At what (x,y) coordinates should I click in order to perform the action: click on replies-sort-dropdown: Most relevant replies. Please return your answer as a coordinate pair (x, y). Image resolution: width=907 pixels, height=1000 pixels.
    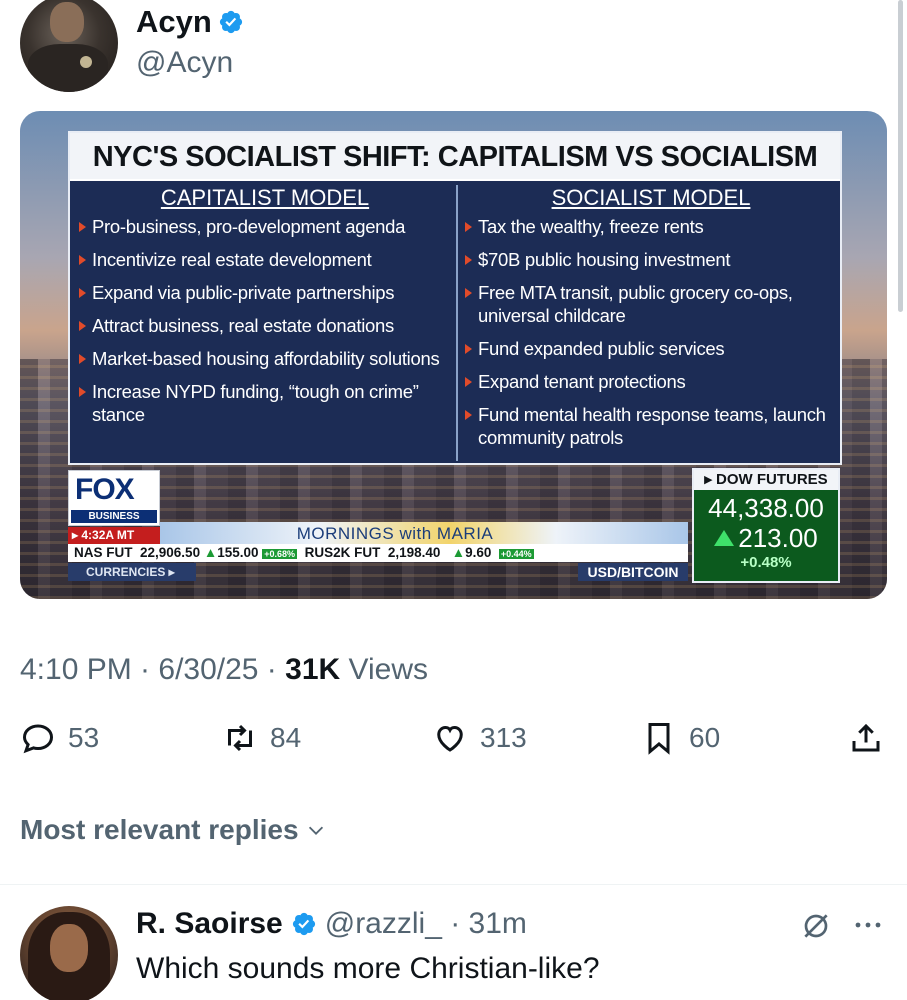
    Looking at the image, I should click on (173, 830).